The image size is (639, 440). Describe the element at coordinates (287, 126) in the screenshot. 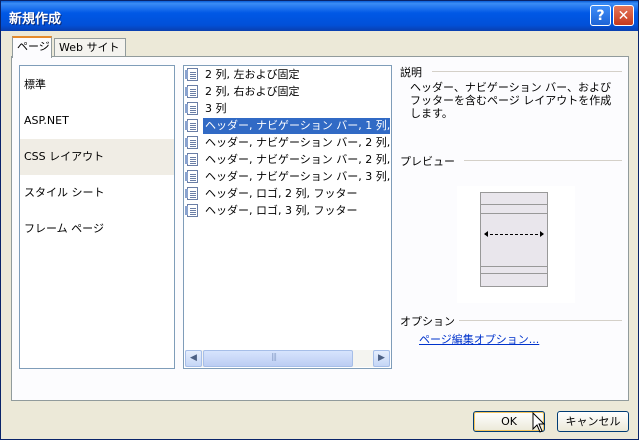

I see `list-item-selected: ヘッダー, ナビゲーション バー, 1 列, フッター` at that location.